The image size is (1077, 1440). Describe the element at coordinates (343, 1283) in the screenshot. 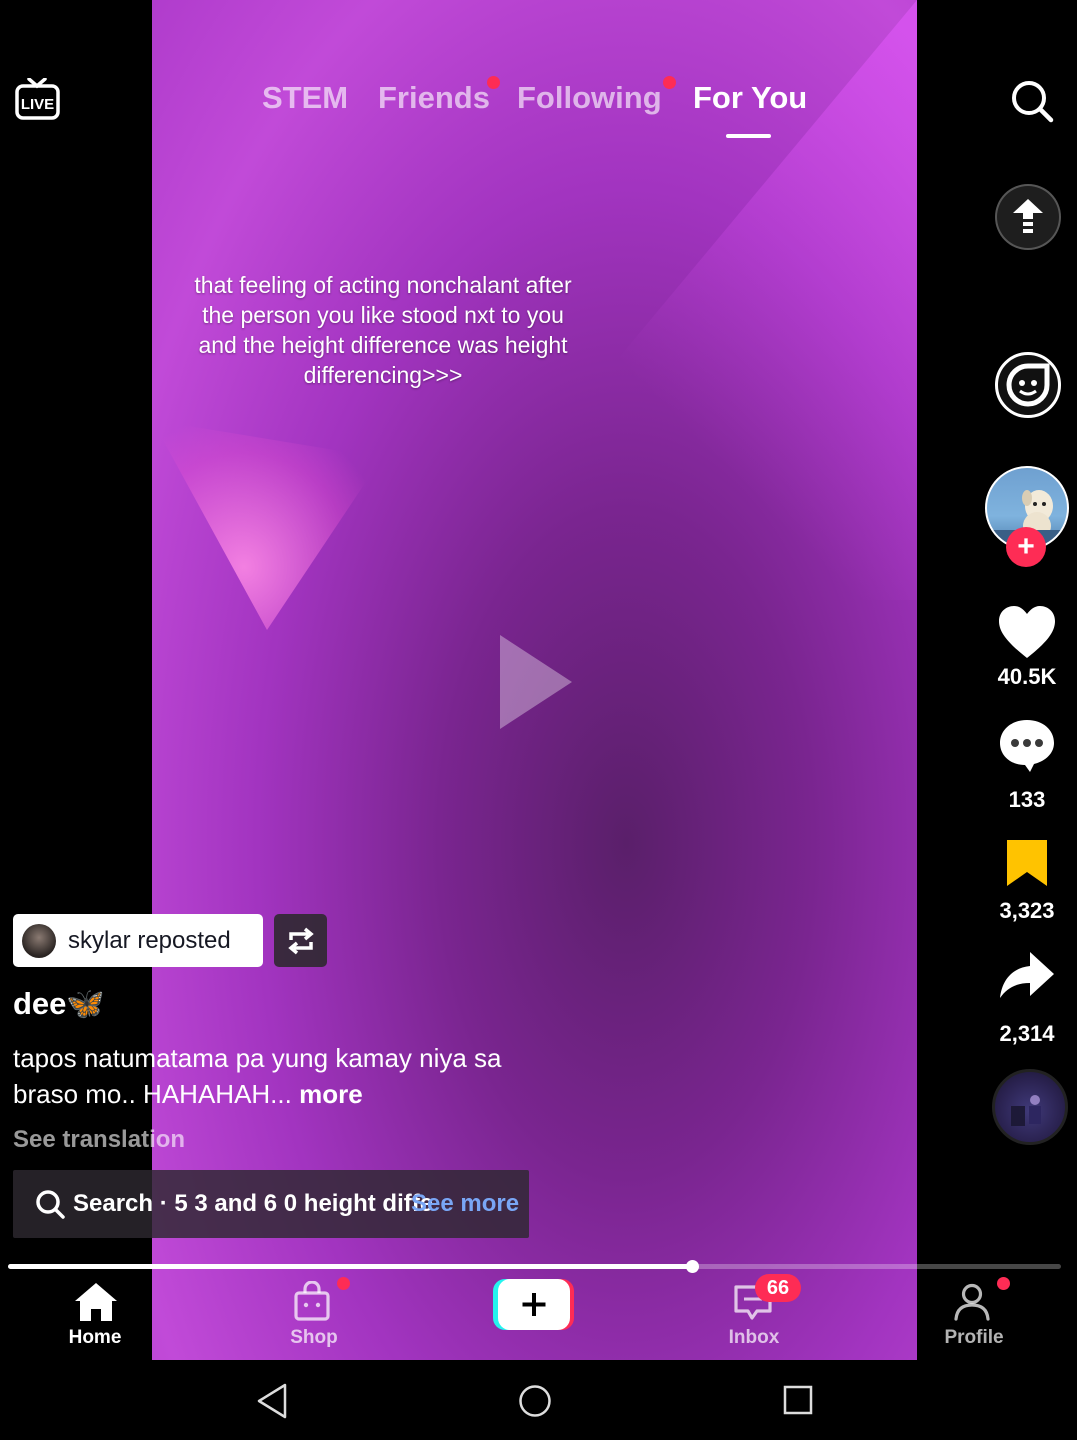

I see `shop-notification-dot` at that location.